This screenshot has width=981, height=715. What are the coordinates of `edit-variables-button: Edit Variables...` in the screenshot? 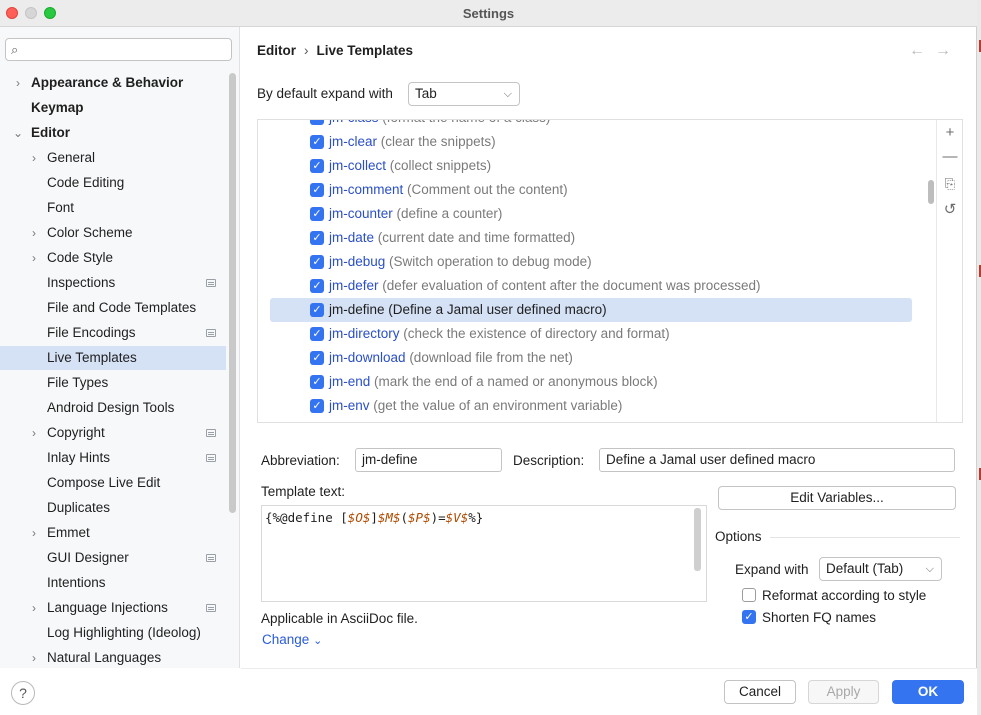 It's located at (837, 498).